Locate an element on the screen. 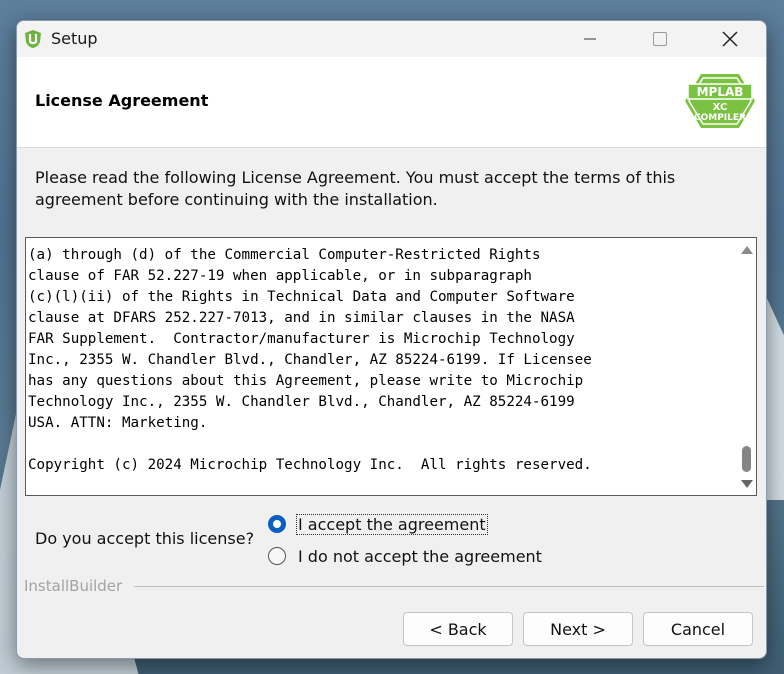  minimize-icon is located at coordinates (590, 39).